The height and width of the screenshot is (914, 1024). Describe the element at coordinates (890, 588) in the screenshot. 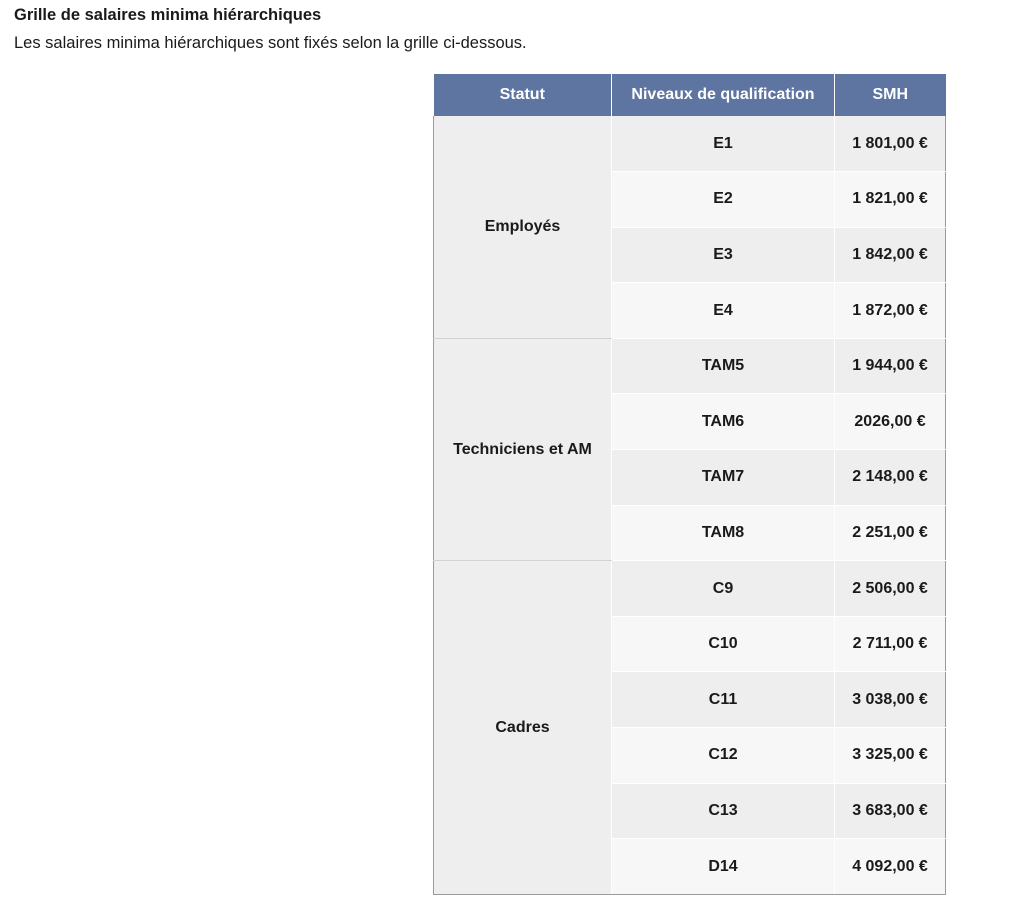

I see `smh-cell: 2 506,00 €` at that location.